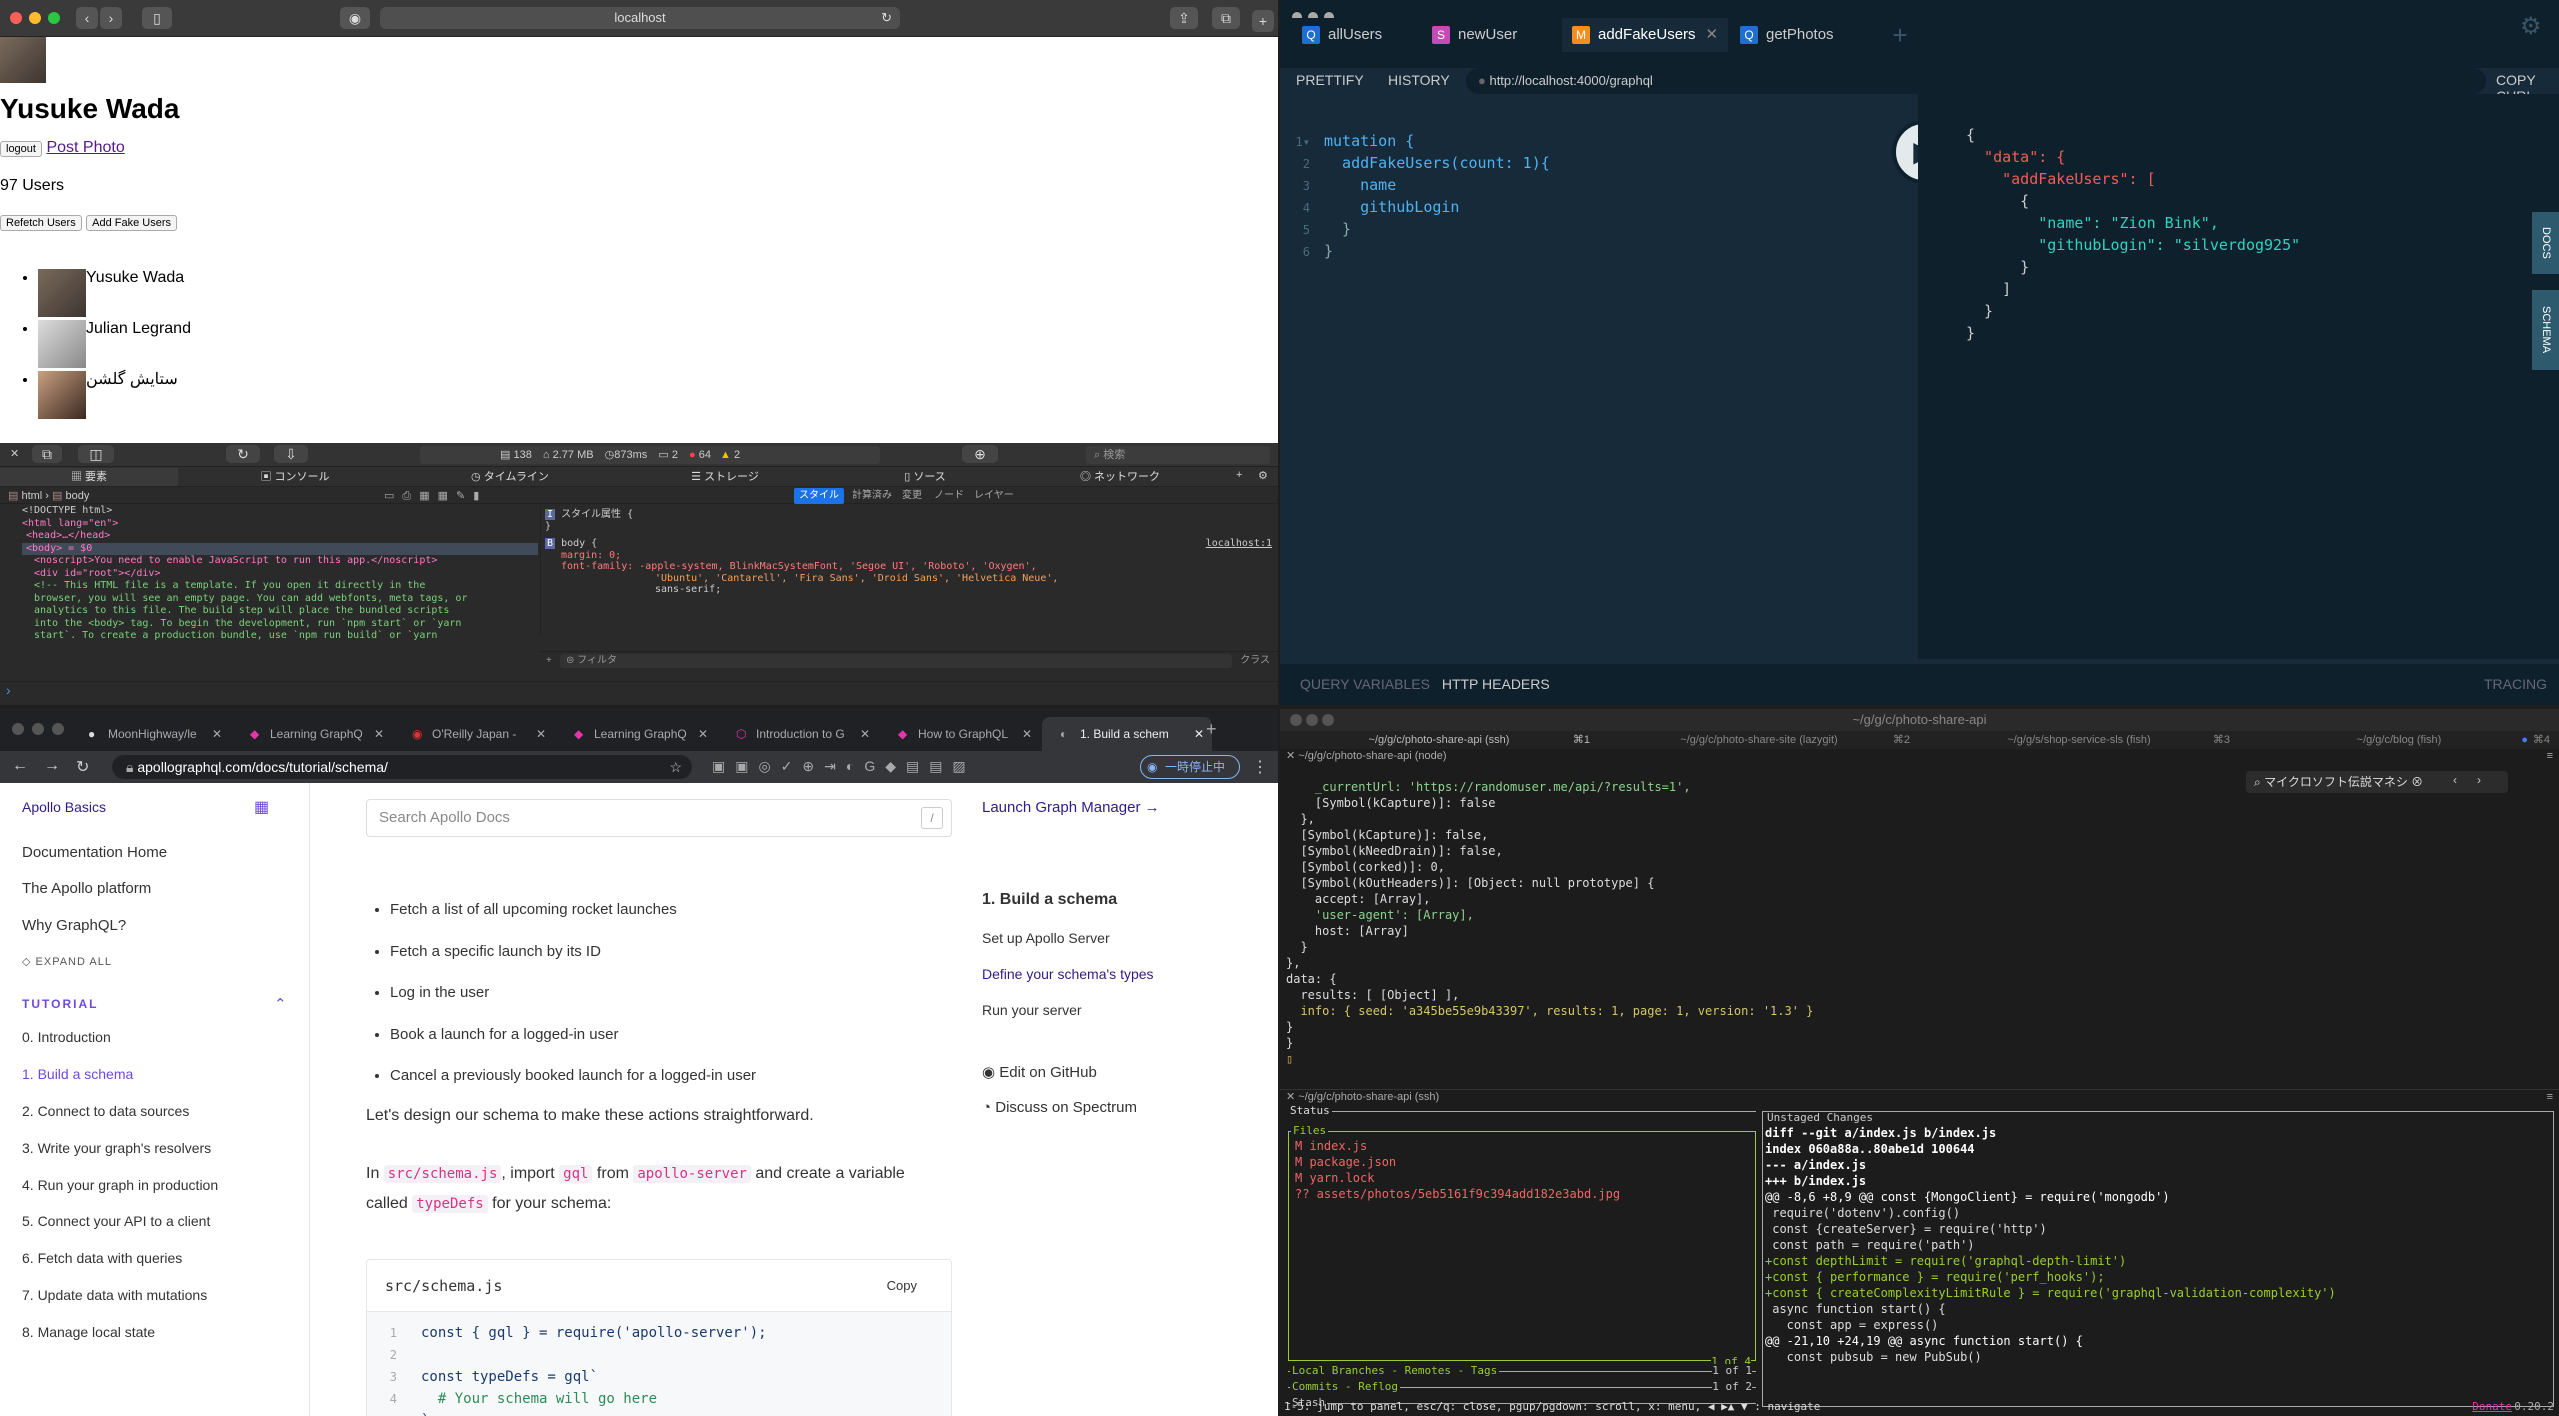 Image resolution: width=2559 pixels, height=1416 pixels. What do you see at coordinates (295, 477) in the screenshot?
I see `tab-console: ▣ コンソール` at bounding box center [295, 477].